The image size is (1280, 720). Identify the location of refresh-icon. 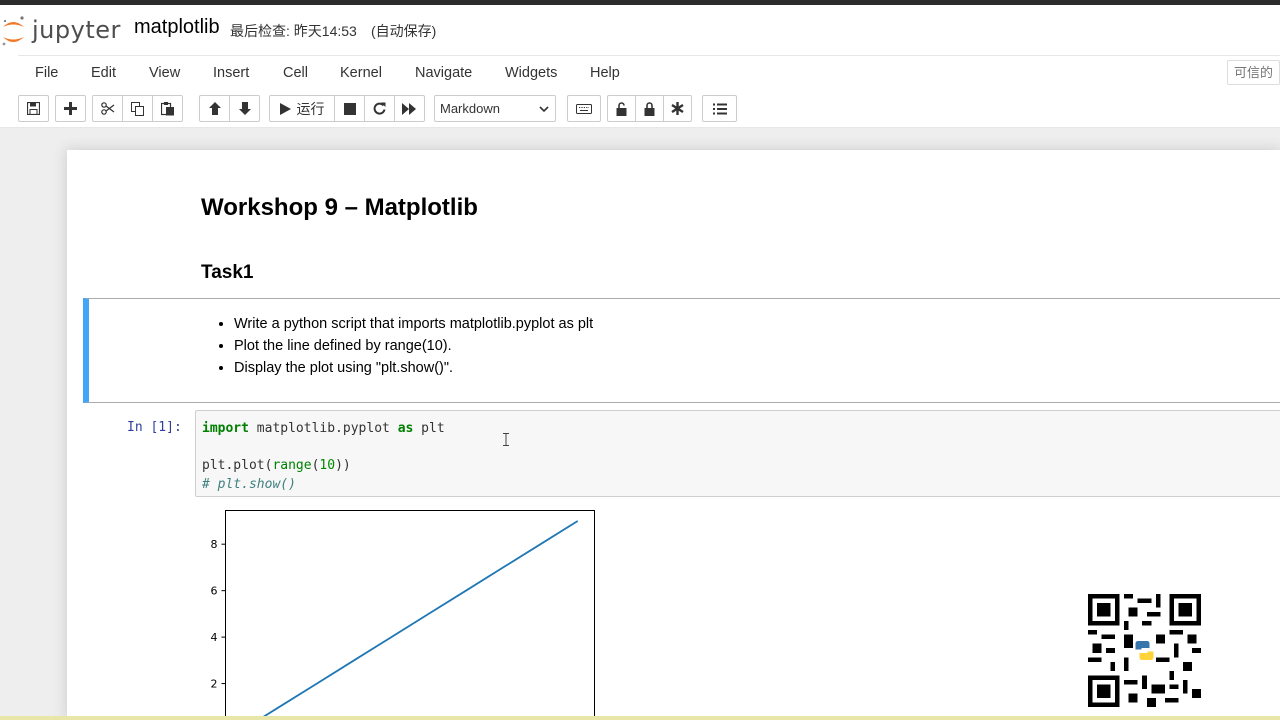
(379, 108).